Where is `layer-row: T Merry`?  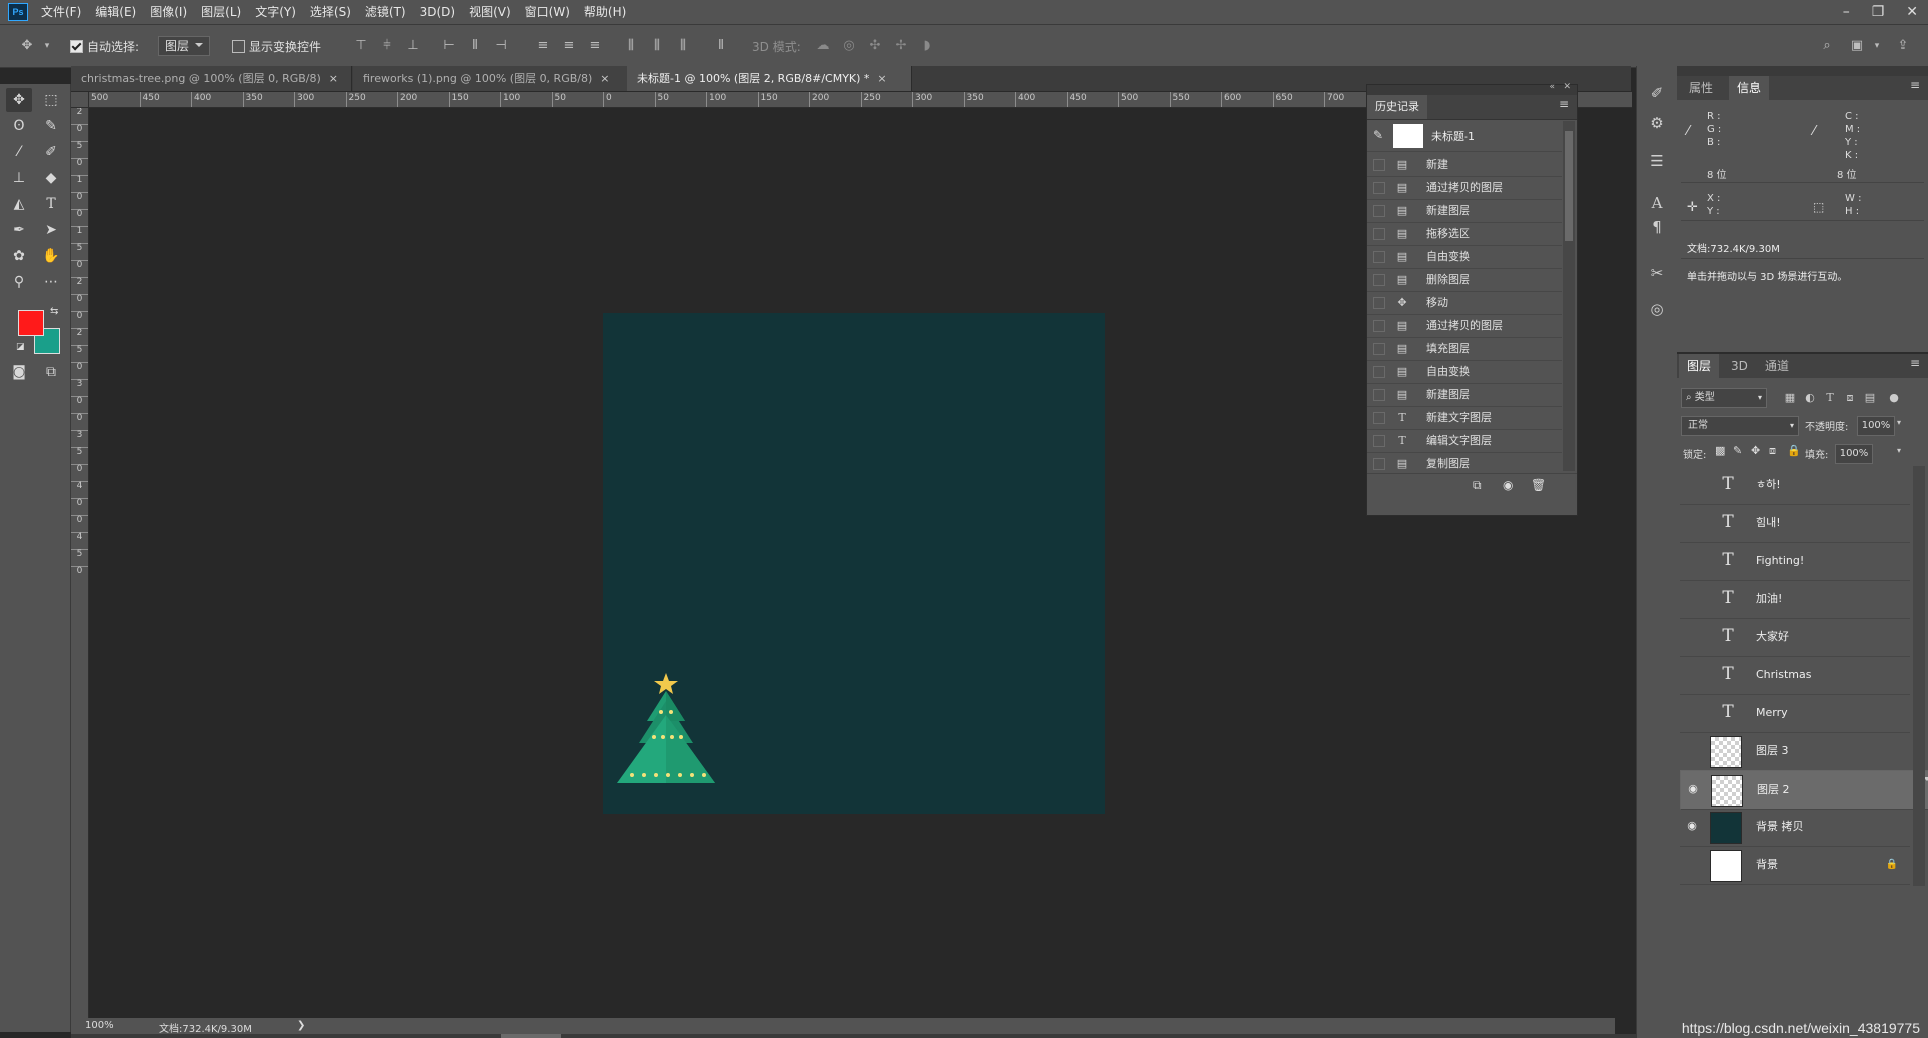
layer-row: T Merry is located at coordinates (1795, 713).